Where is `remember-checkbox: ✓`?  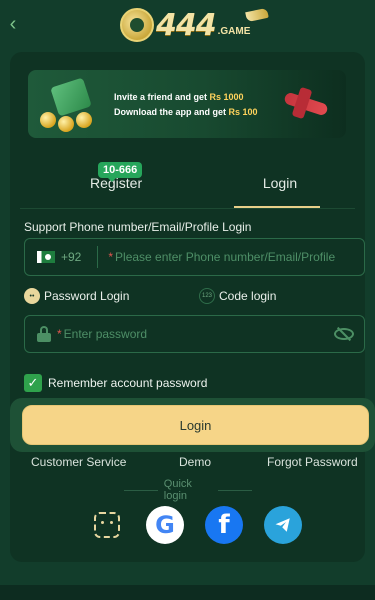 remember-checkbox: ✓ is located at coordinates (33, 383).